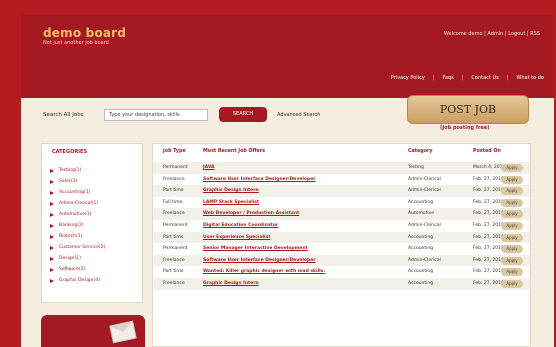  I want to click on category-item: Admin-Clerical(1), so click(77, 203).